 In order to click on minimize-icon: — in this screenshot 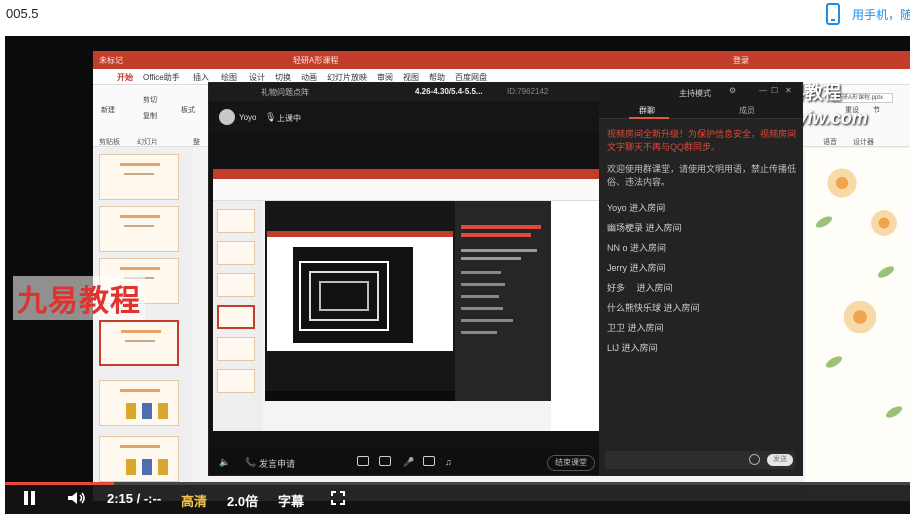, I will do `click(763, 90)`.